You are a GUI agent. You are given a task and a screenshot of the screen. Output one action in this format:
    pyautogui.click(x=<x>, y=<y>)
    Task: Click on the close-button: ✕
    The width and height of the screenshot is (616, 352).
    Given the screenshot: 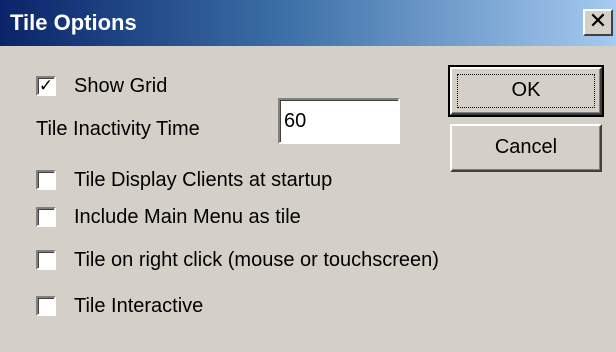 What is the action you would take?
    pyautogui.click(x=598, y=22)
    